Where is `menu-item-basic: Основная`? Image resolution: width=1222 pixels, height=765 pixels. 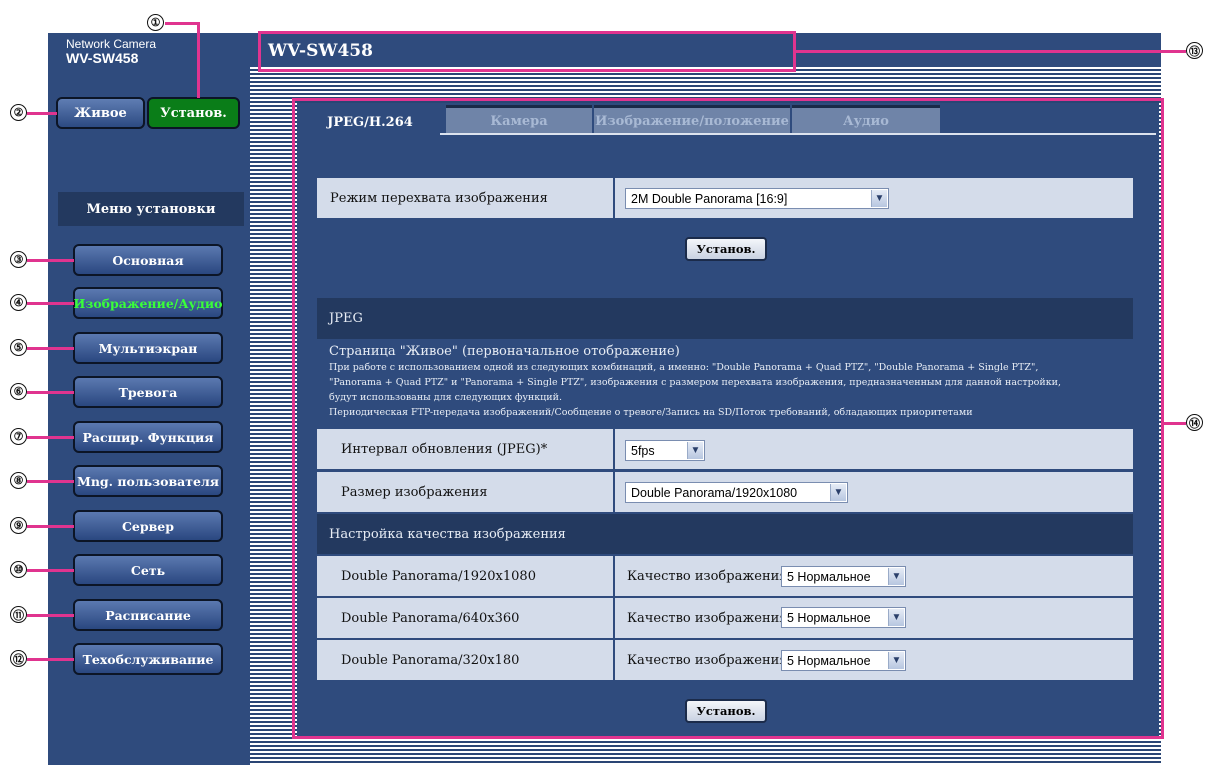
menu-item-basic: Основная is located at coordinates (148, 260).